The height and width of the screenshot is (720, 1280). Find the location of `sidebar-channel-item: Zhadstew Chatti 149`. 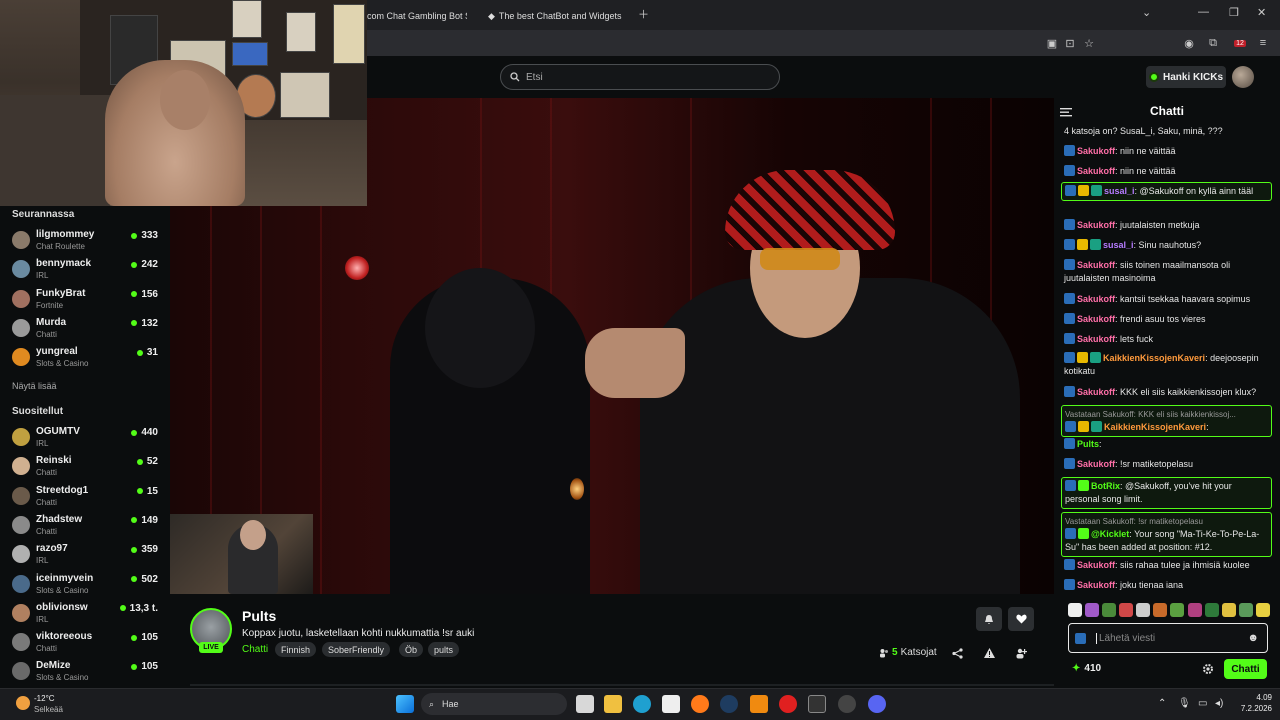

sidebar-channel-item: Zhadstew Chatti 149 is located at coordinates (87, 528).